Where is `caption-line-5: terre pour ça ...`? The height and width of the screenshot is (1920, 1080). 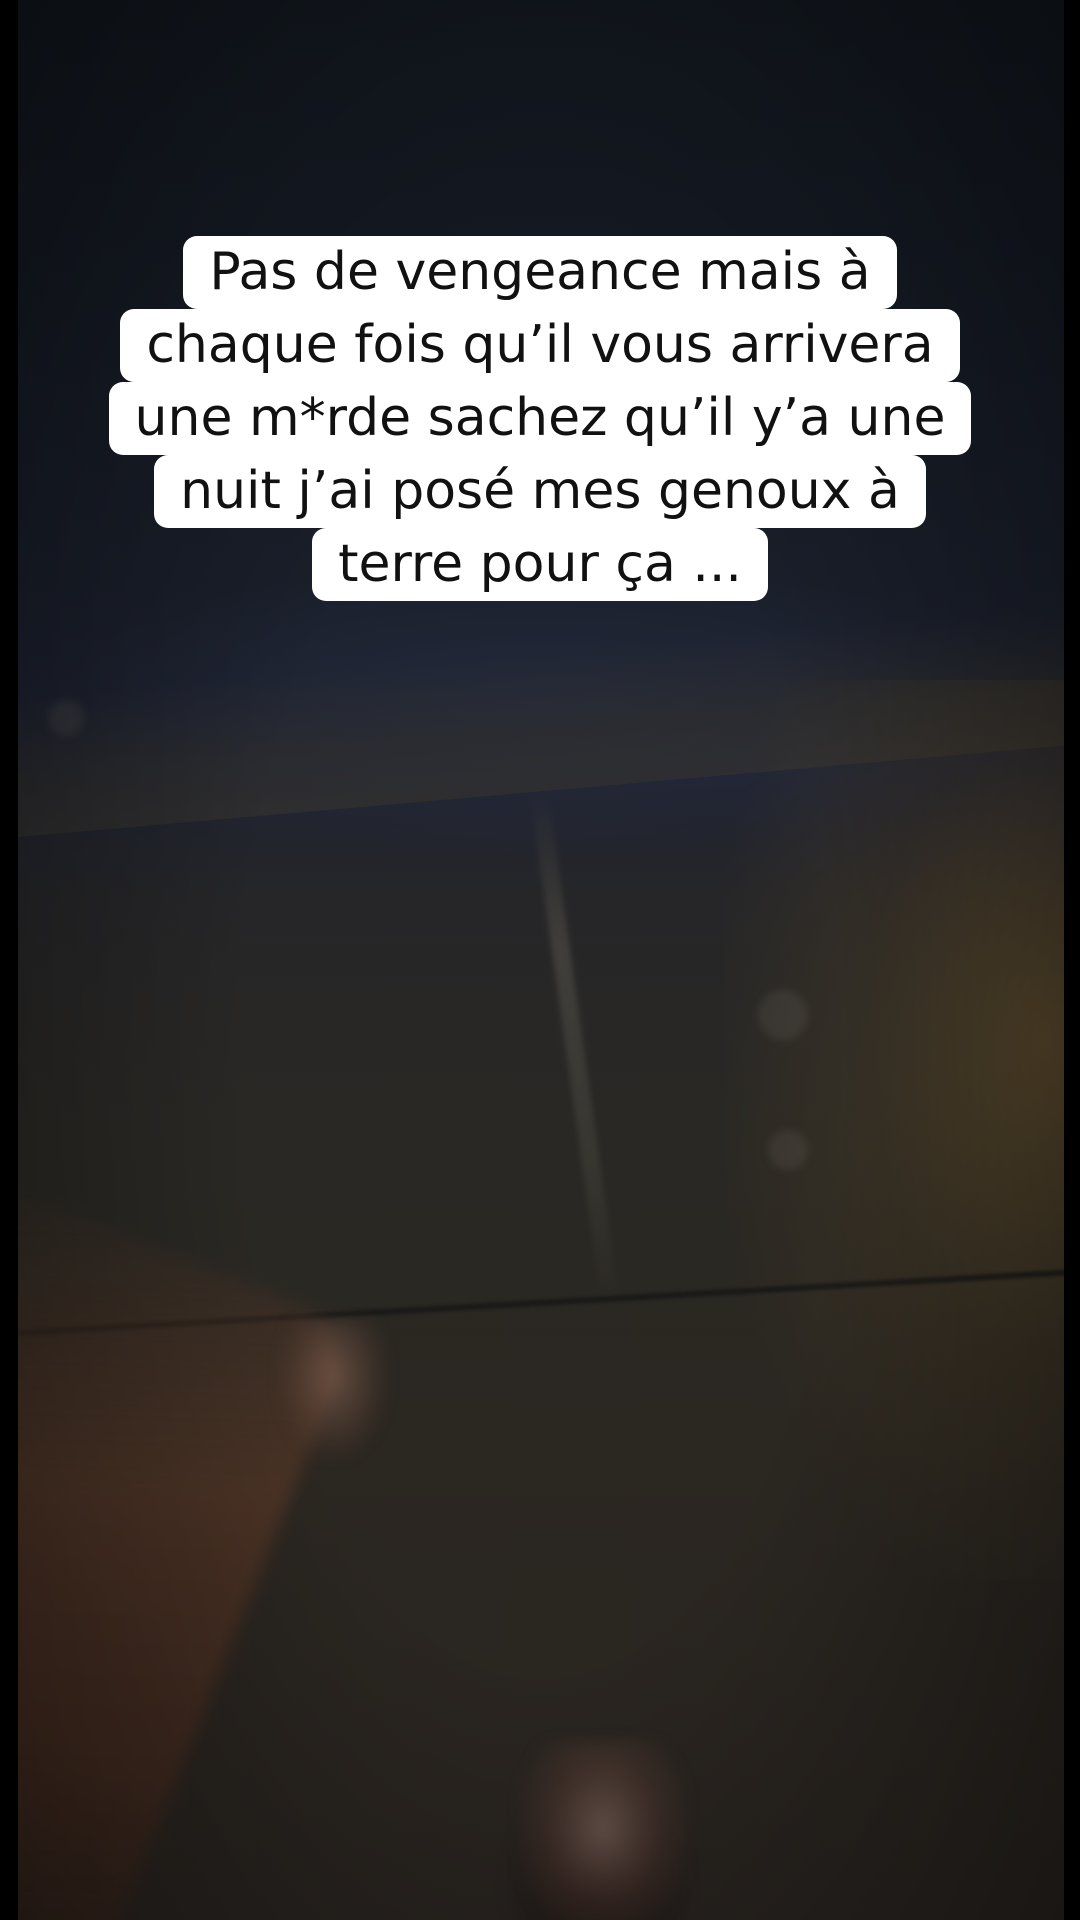
caption-line-5: terre pour ça ... is located at coordinates (540, 564).